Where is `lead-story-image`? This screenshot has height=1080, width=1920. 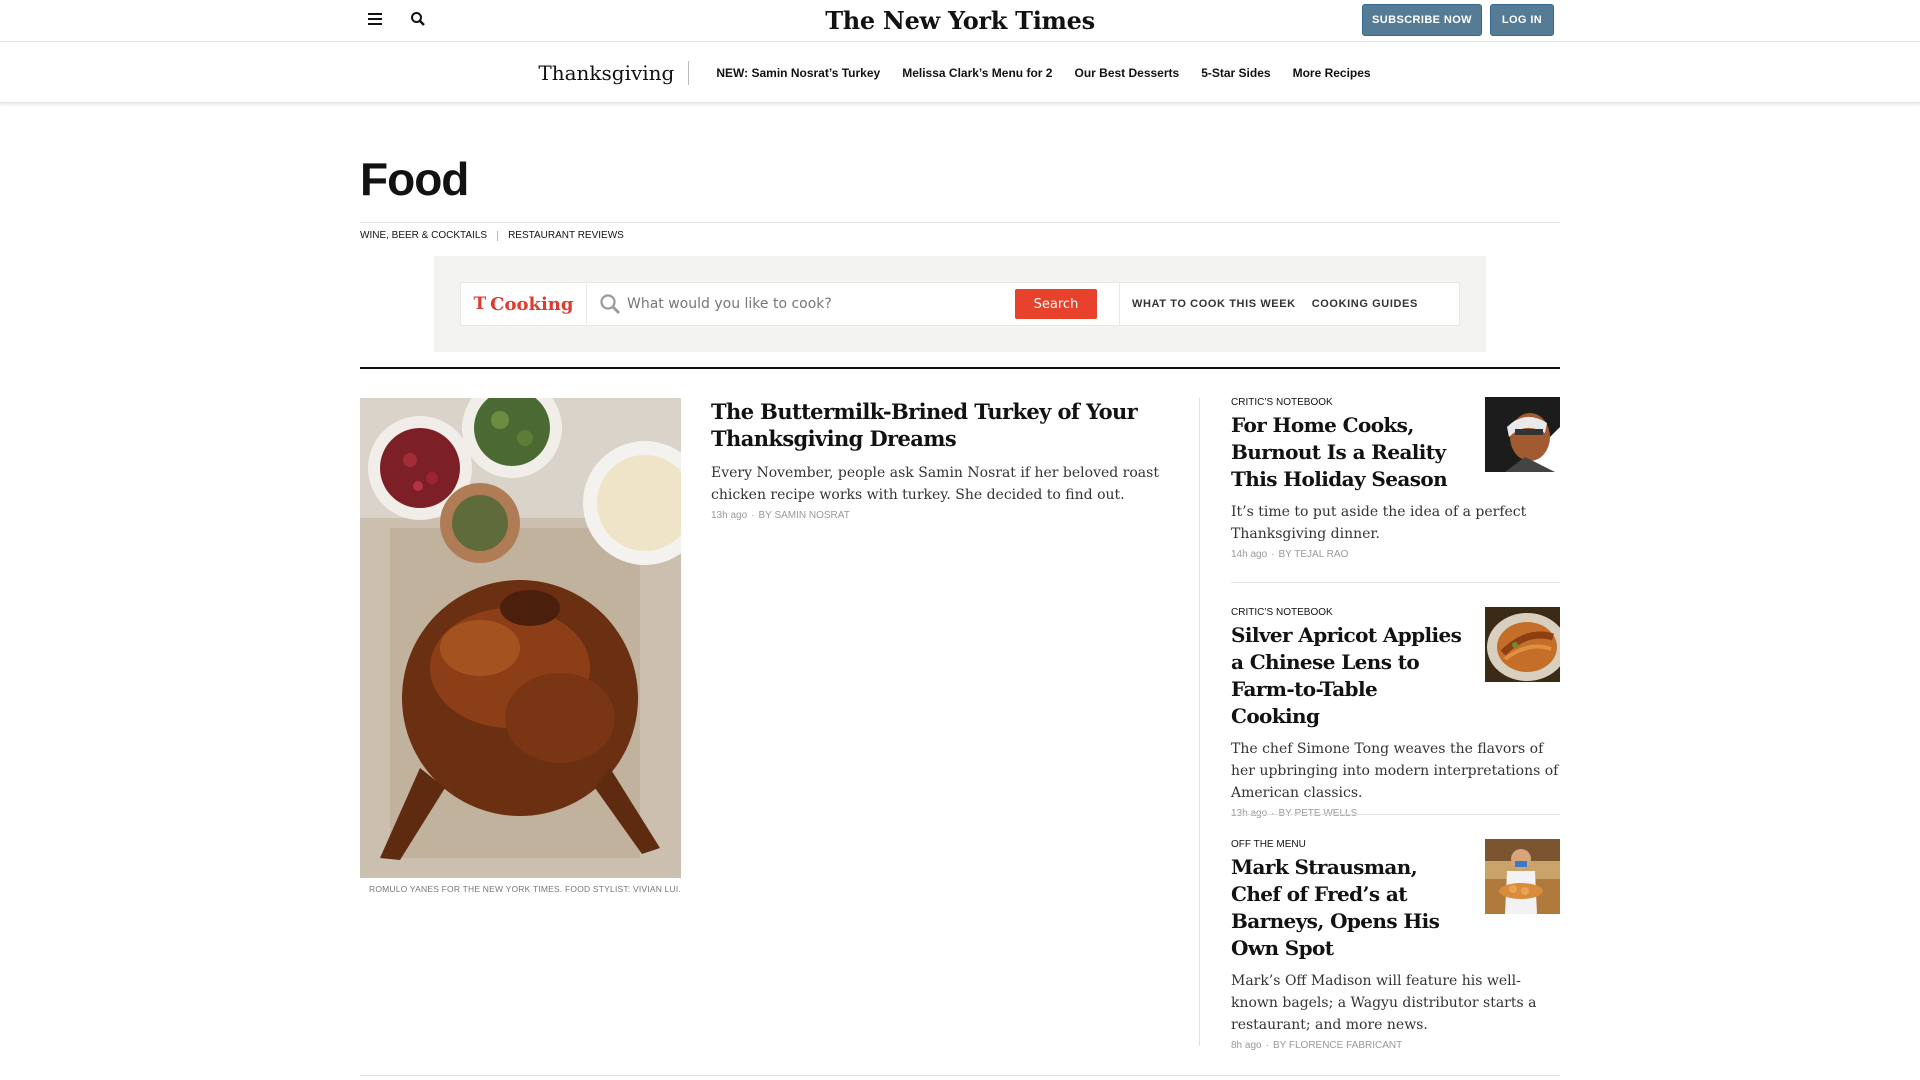 lead-story-image is located at coordinates (520, 638).